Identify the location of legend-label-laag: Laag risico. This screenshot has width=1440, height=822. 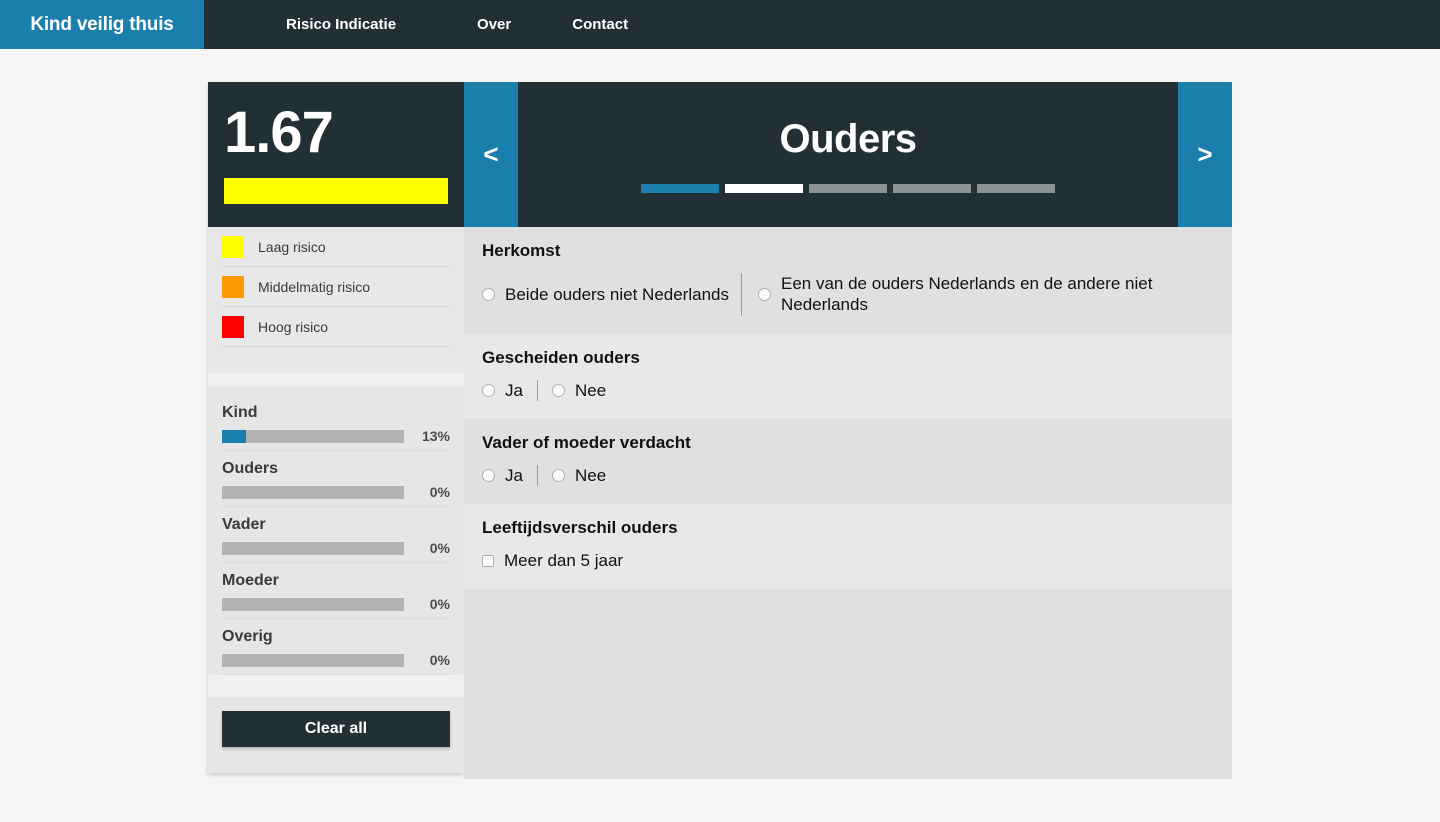
(292, 246).